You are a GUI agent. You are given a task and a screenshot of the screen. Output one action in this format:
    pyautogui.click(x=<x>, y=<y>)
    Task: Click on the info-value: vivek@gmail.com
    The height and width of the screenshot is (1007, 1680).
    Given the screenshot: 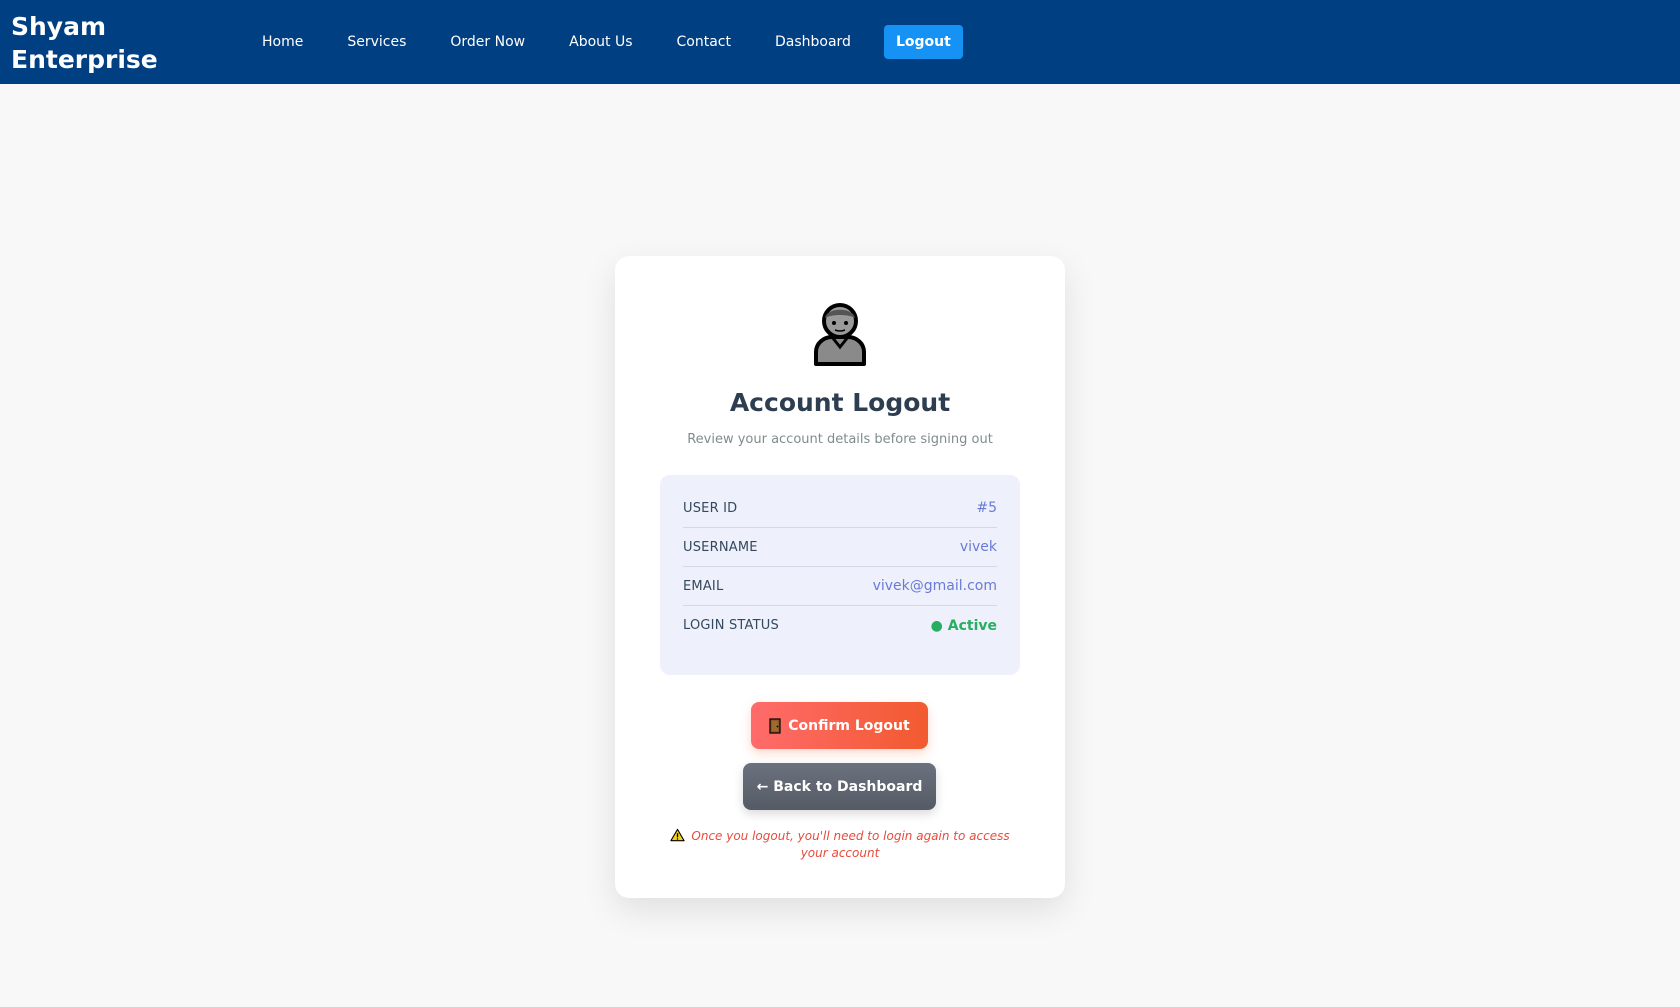 What is the action you would take?
    pyautogui.click(x=934, y=586)
    